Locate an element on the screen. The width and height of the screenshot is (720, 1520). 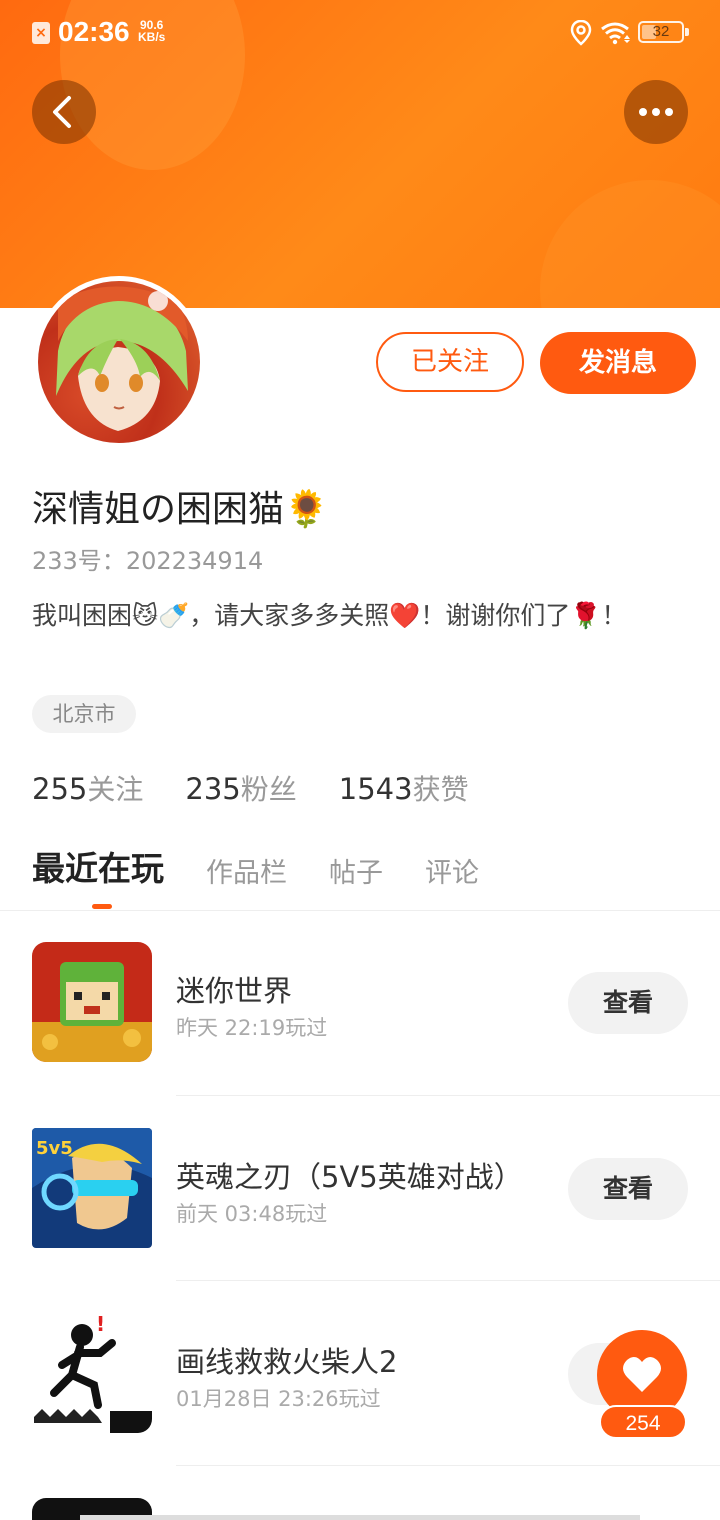
status-bar: × 02:36 90.6 KB/s 32 is located at coordinates (360, 33).